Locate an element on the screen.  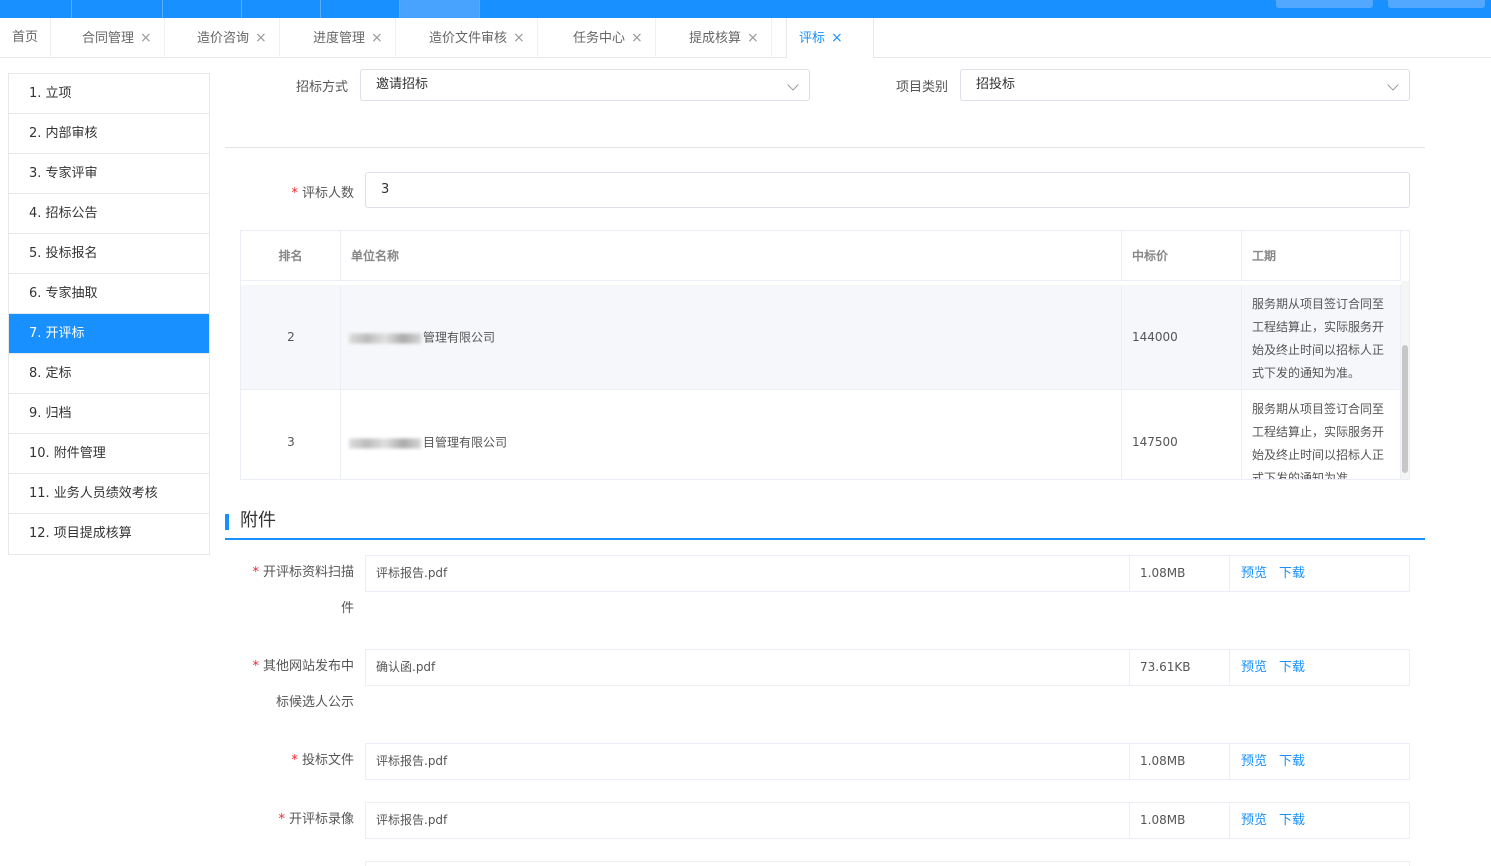
tab-label: 进度管理 is located at coordinates (339, 38).